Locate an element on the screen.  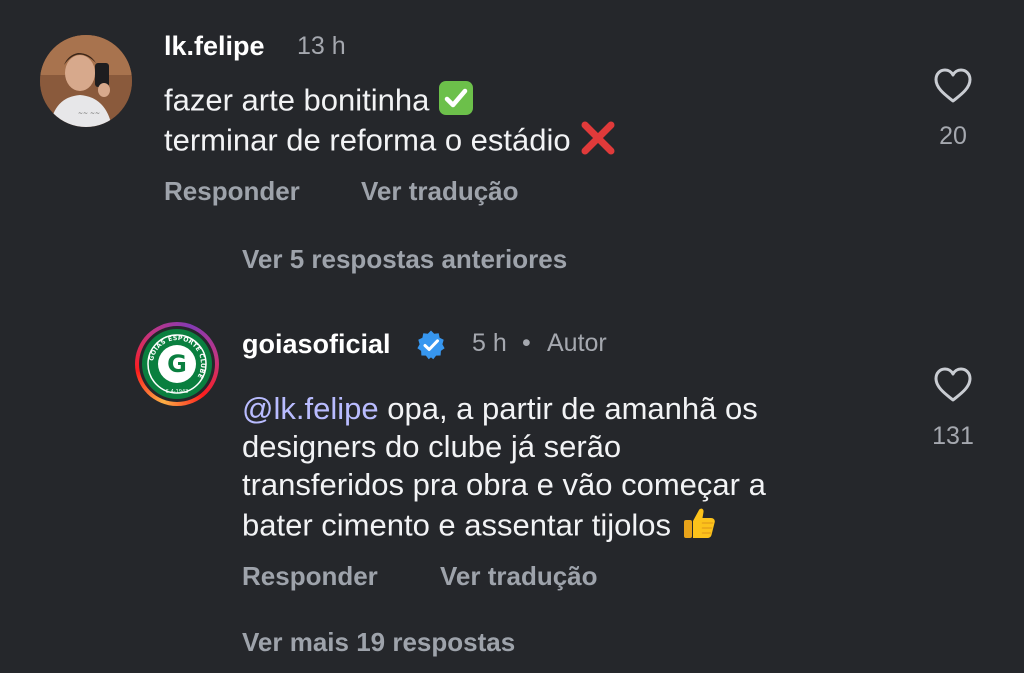
avatar-lk-felipe: ~~ ~~ is located at coordinates (86, 81).